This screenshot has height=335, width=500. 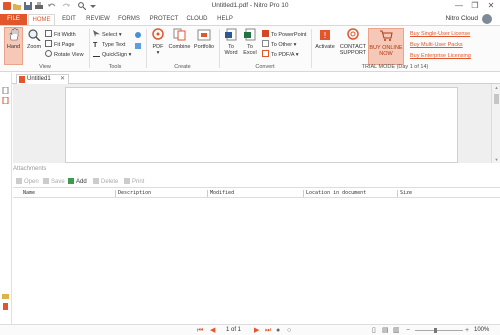 I want to click on document-tab-close-button: ✕, so click(x=62, y=79).